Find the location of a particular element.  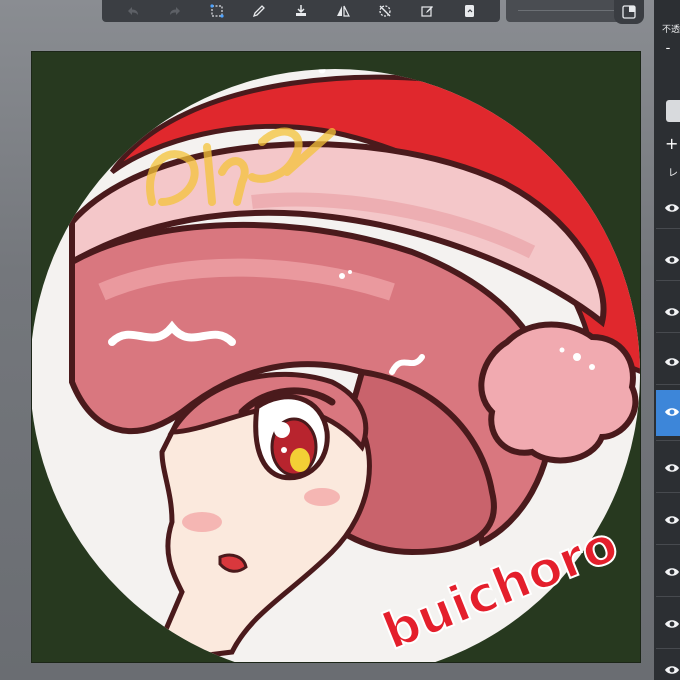

opacity-decrease-button: - is located at coordinates (668, 49).